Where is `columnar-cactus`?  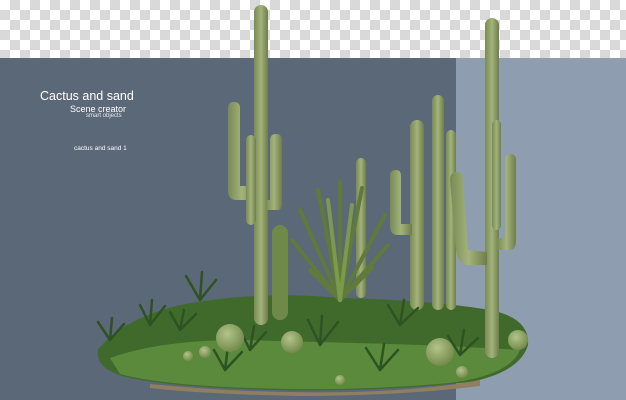
columnar-cactus is located at coordinates (280, 272).